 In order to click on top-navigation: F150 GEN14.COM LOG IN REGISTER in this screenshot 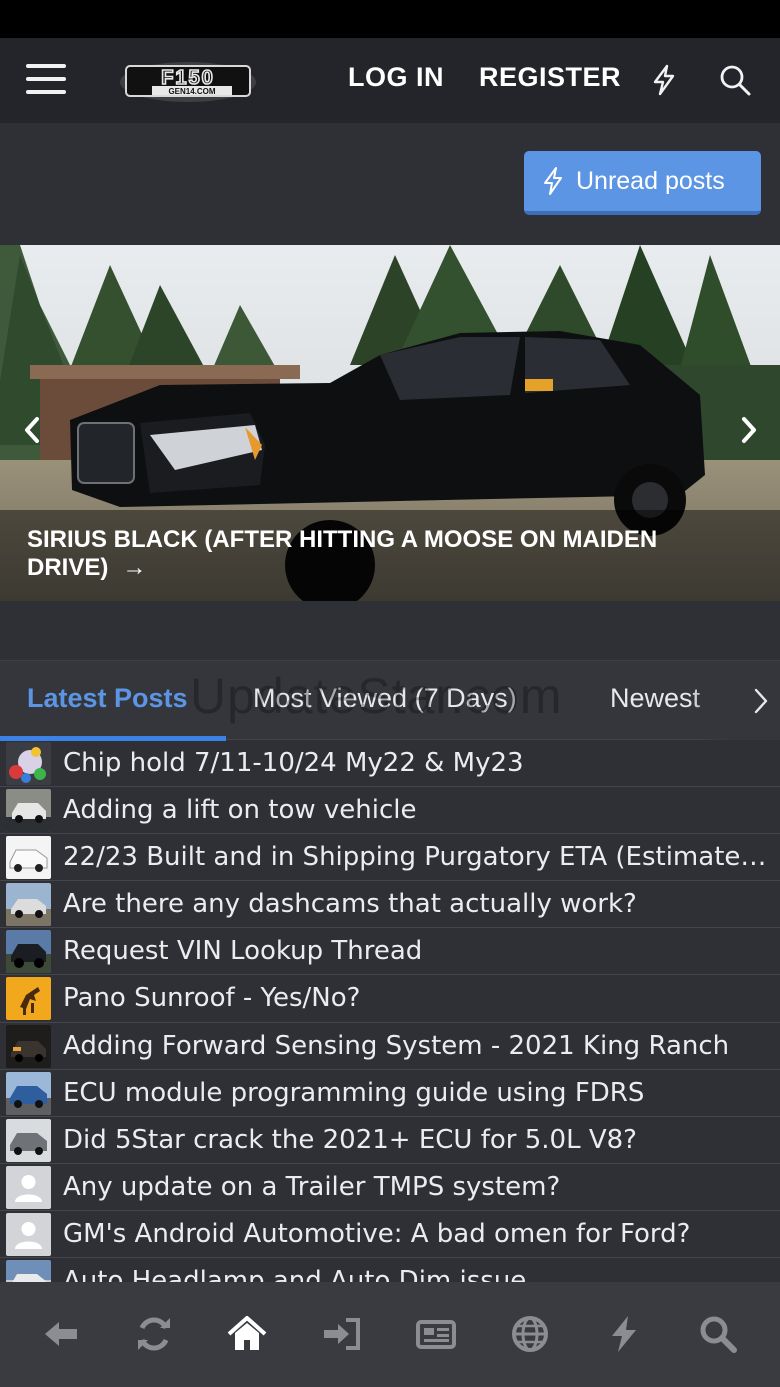, I will do `click(390, 80)`.